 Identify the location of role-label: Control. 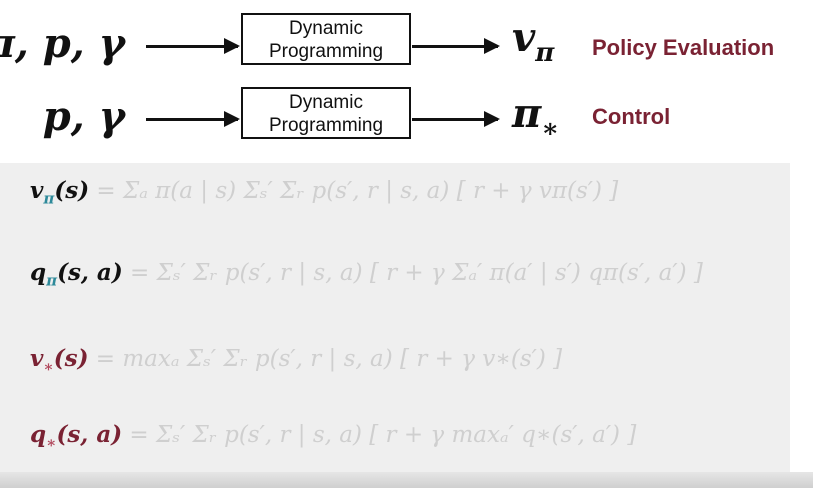
(631, 116).